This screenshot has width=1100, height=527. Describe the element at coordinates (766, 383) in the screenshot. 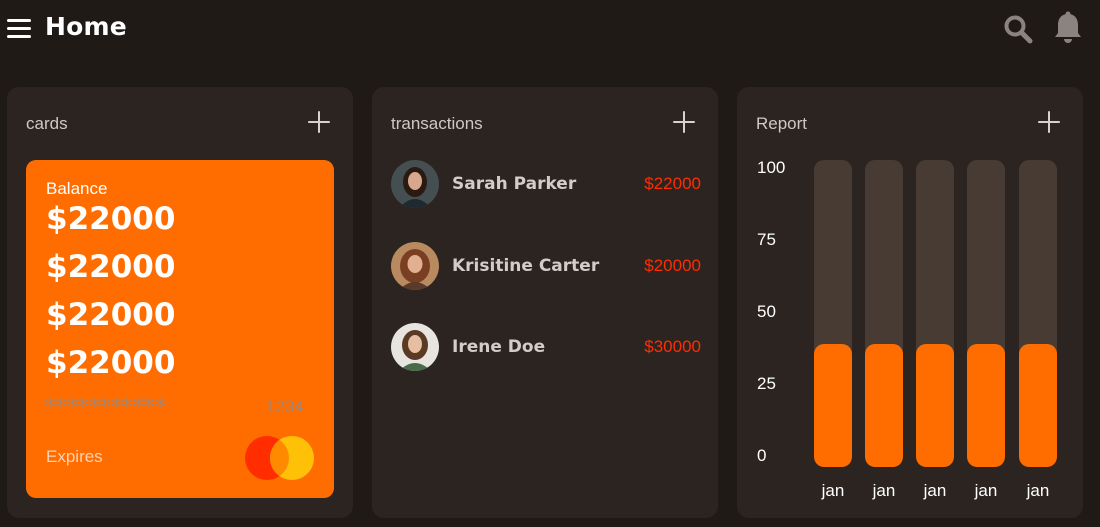

I see `y-axis-tick: 25` at that location.